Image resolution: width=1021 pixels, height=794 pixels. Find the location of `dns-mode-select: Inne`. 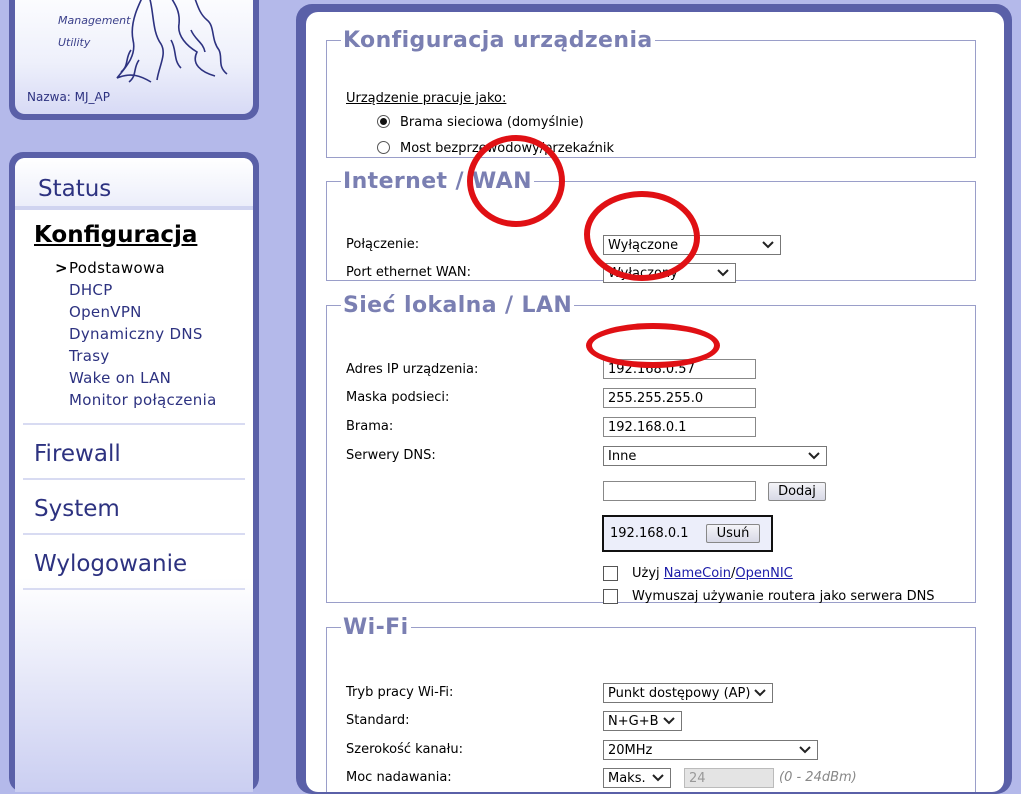

dns-mode-select: Inne is located at coordinates (715, 456).